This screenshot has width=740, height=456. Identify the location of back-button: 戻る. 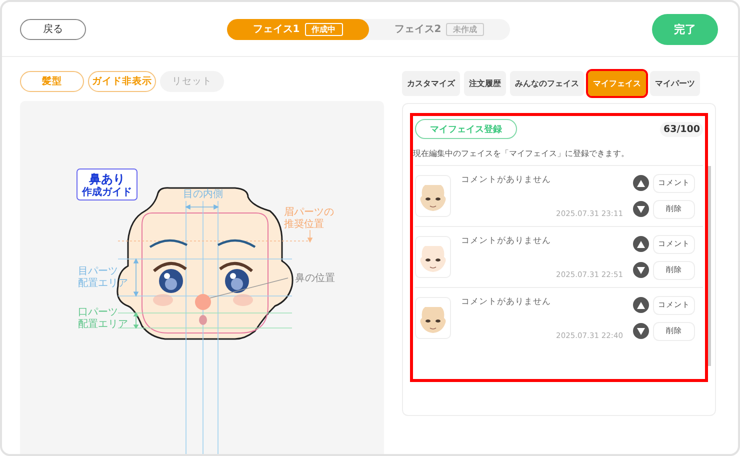
(53, 29).